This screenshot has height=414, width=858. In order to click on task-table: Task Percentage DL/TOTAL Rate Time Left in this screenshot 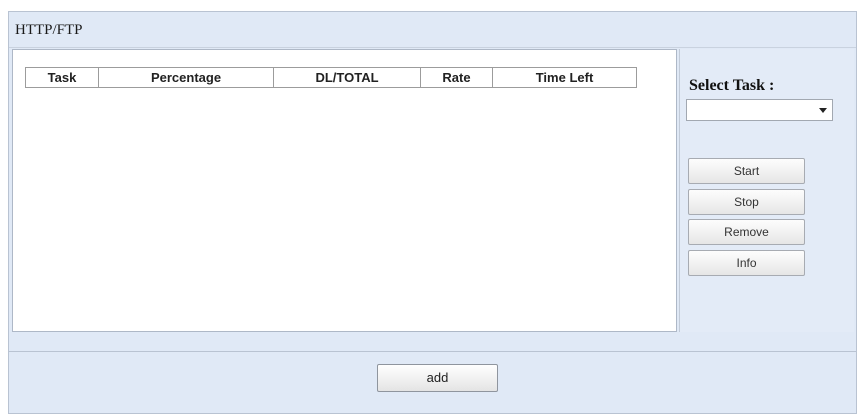, I will do `click(331, 77)`.